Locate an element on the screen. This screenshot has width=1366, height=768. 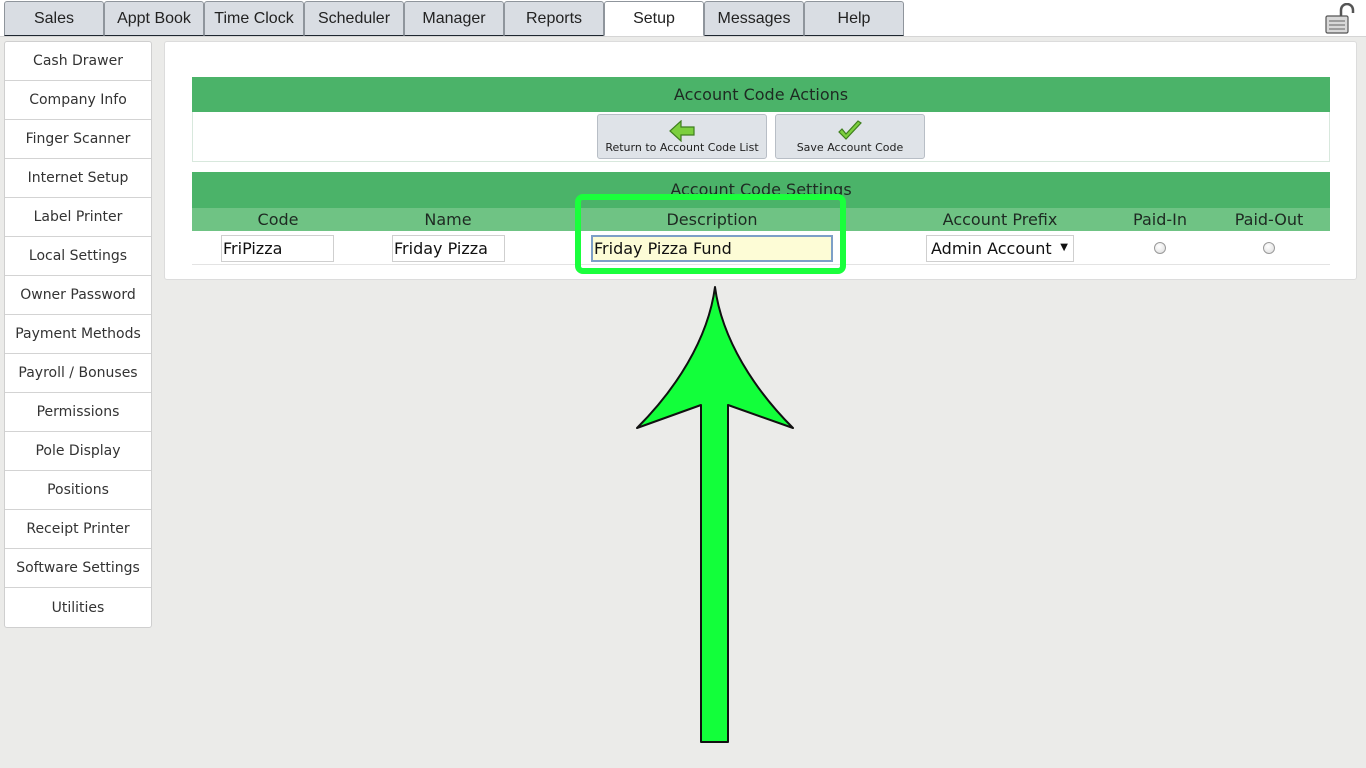
return-to-list-button: Return to Account Code List is located at coordinates (682, 136).